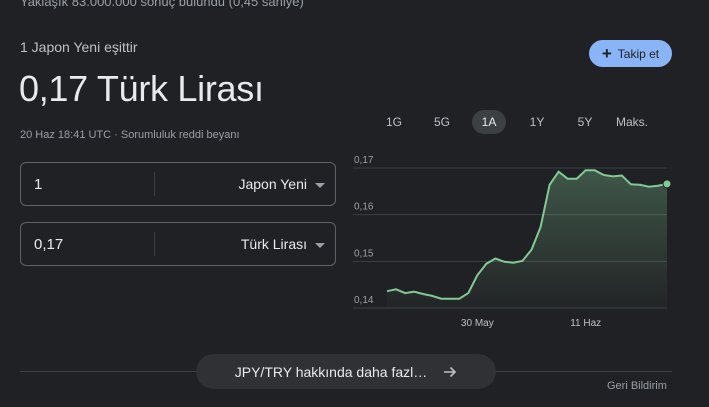 The height and width of the screenshot is (407, 709). What do you see at coordinates (364, 207) in the screenshot?
I see `y-tick-label: 0,16` at bounding box center [364, 207].